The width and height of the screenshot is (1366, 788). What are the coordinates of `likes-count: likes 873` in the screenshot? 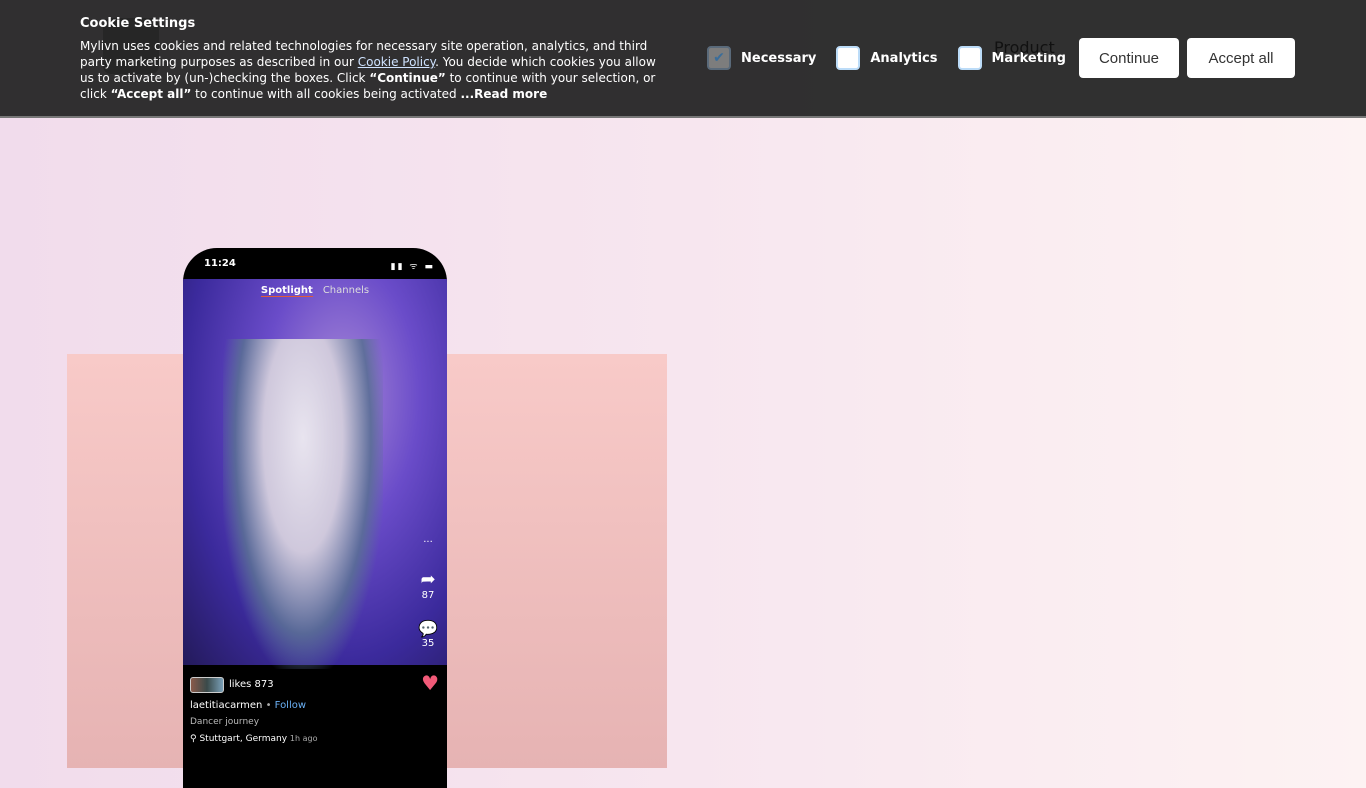 It's located at (251, 684).